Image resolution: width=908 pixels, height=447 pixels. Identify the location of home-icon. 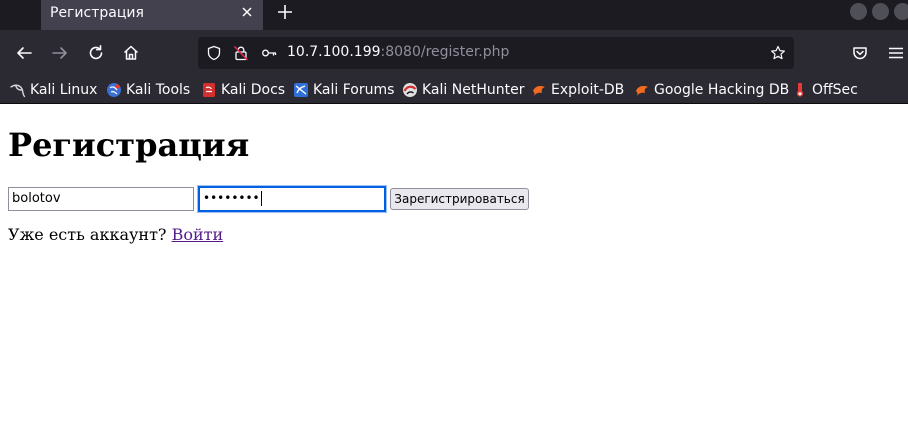
(131, 53).